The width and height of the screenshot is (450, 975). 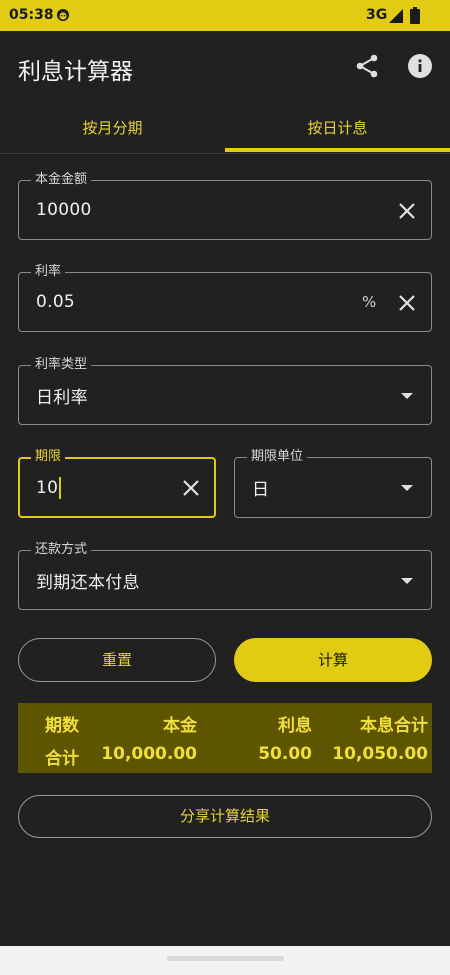 I want to click on principal-value: 10000, so click(x=64, y=210).